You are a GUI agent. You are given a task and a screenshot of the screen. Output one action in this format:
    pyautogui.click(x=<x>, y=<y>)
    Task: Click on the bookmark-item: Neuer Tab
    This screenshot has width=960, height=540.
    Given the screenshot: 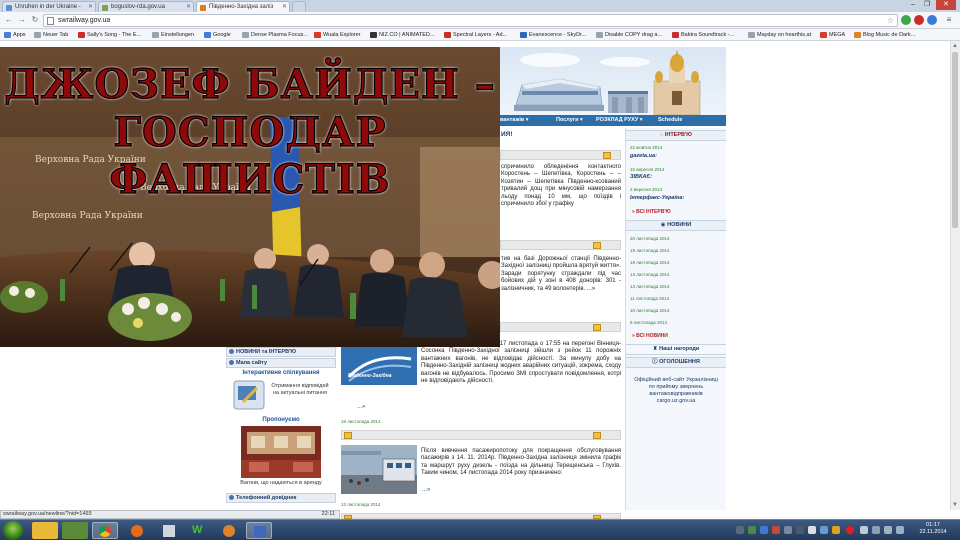 What is the action you would take?
    pyautogui.click(x=51, y=35)
    